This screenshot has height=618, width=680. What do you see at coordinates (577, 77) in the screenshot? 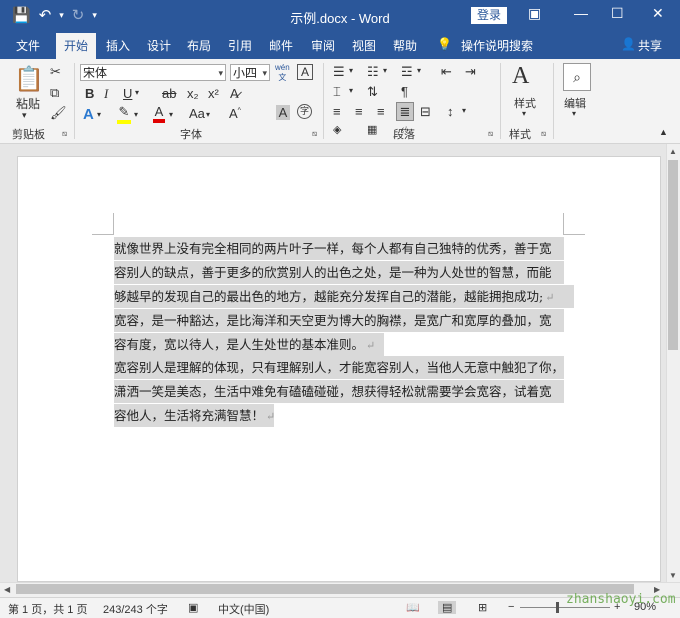
I see `search-icon: ⌕` at bounding box center [577, 77].